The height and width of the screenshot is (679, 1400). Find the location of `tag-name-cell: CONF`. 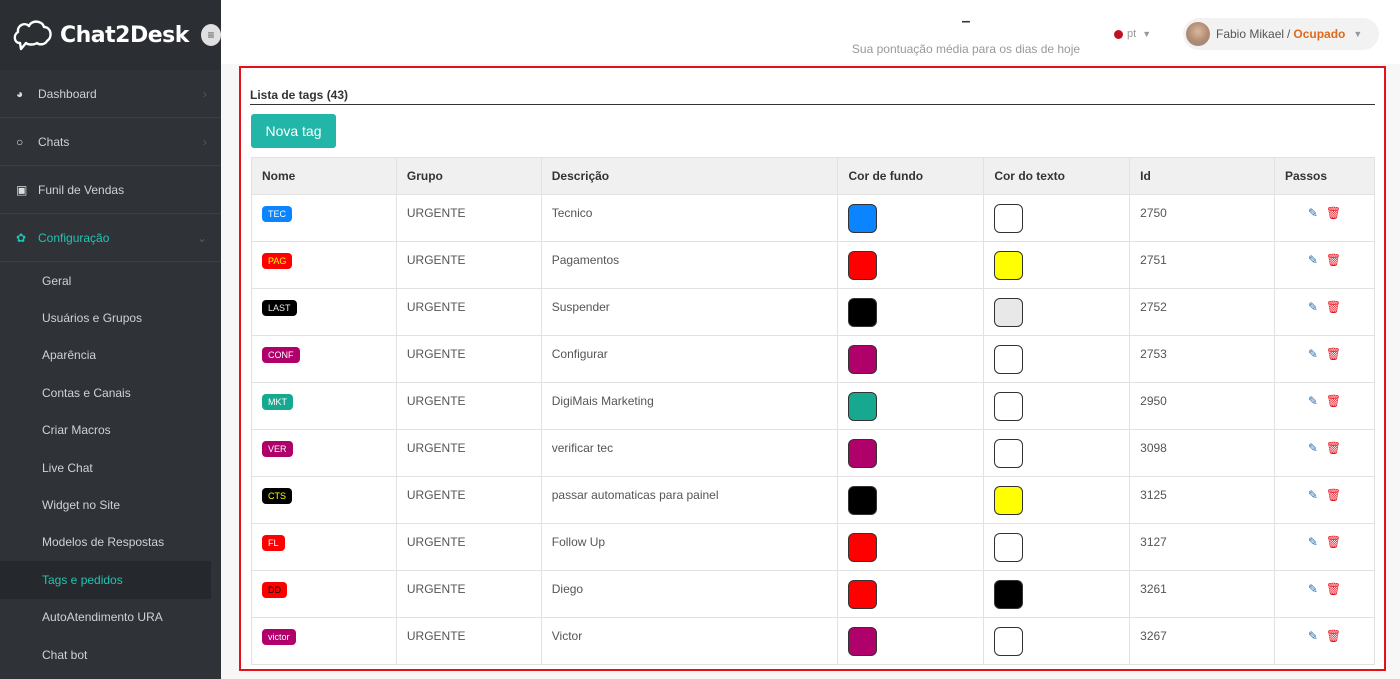

tag-name-cell: CONF is located at coordinates (324, 359).